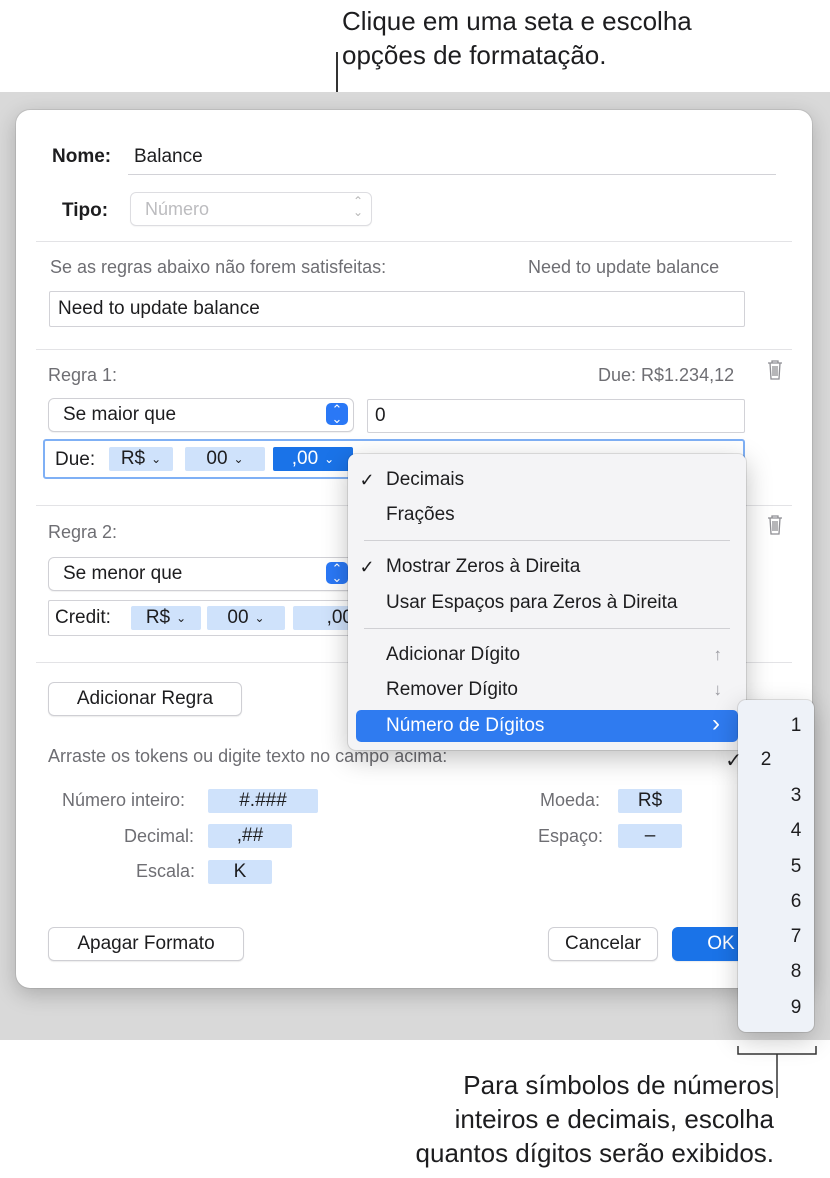  What do you see at coordinates (337, 573) in the screenshot?
I see `rule-2-condition-stepper-icon: ⌃ ⌄` at bounding box center [337, 573].